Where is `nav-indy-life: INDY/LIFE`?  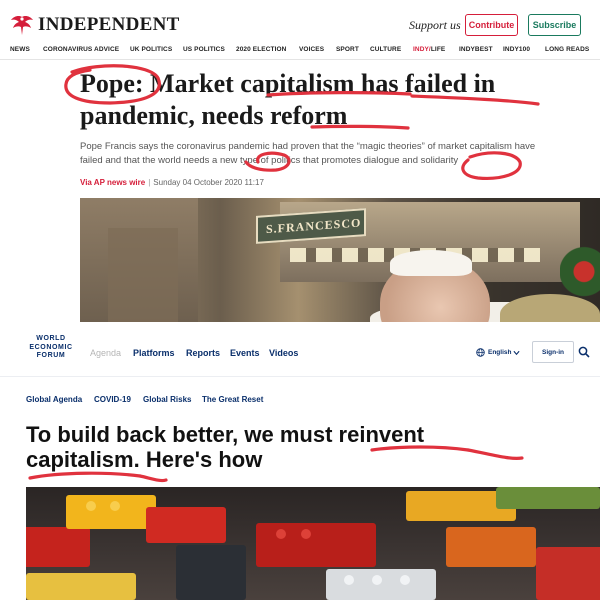
nav-indy-life: INDY/LIFE is located at coordinates (429, 49).